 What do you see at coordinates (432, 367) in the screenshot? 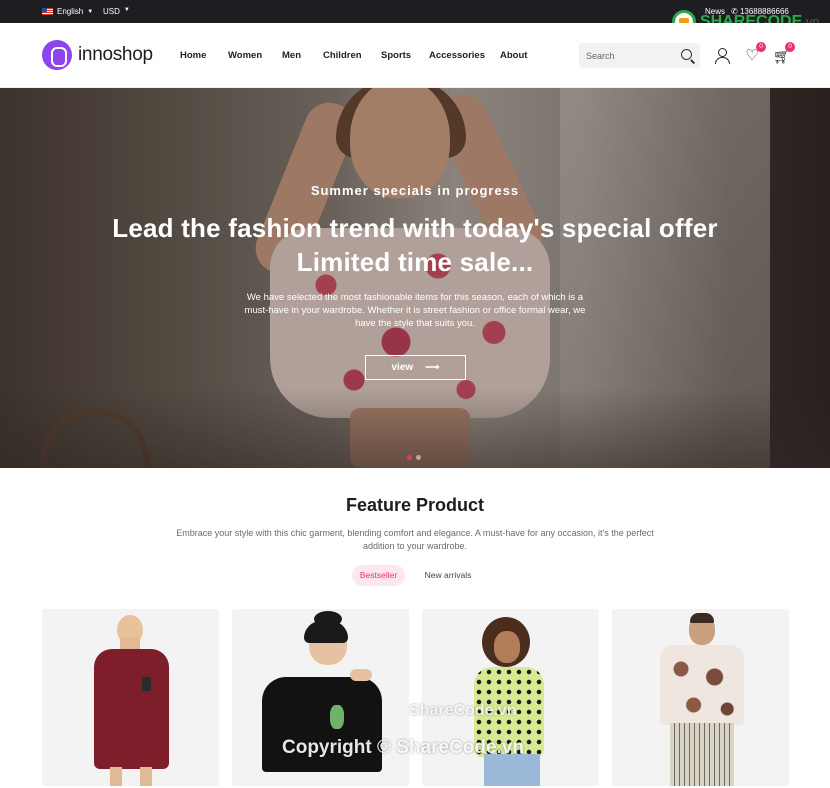
I see `arrow-right-icon: ⟶` at bounding box center [432, 367].